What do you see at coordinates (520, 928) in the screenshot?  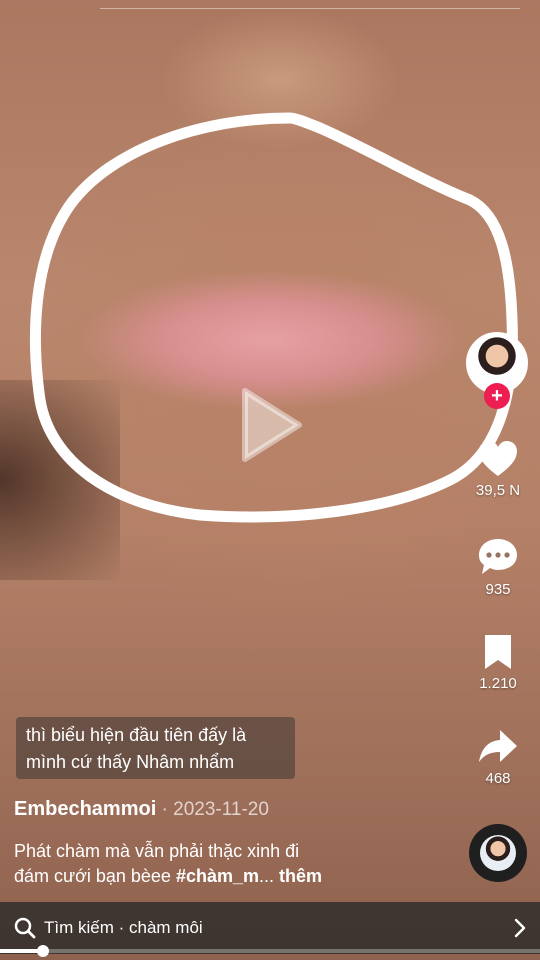 I see `chevron-right-icon` at bounding box center [520, 928].